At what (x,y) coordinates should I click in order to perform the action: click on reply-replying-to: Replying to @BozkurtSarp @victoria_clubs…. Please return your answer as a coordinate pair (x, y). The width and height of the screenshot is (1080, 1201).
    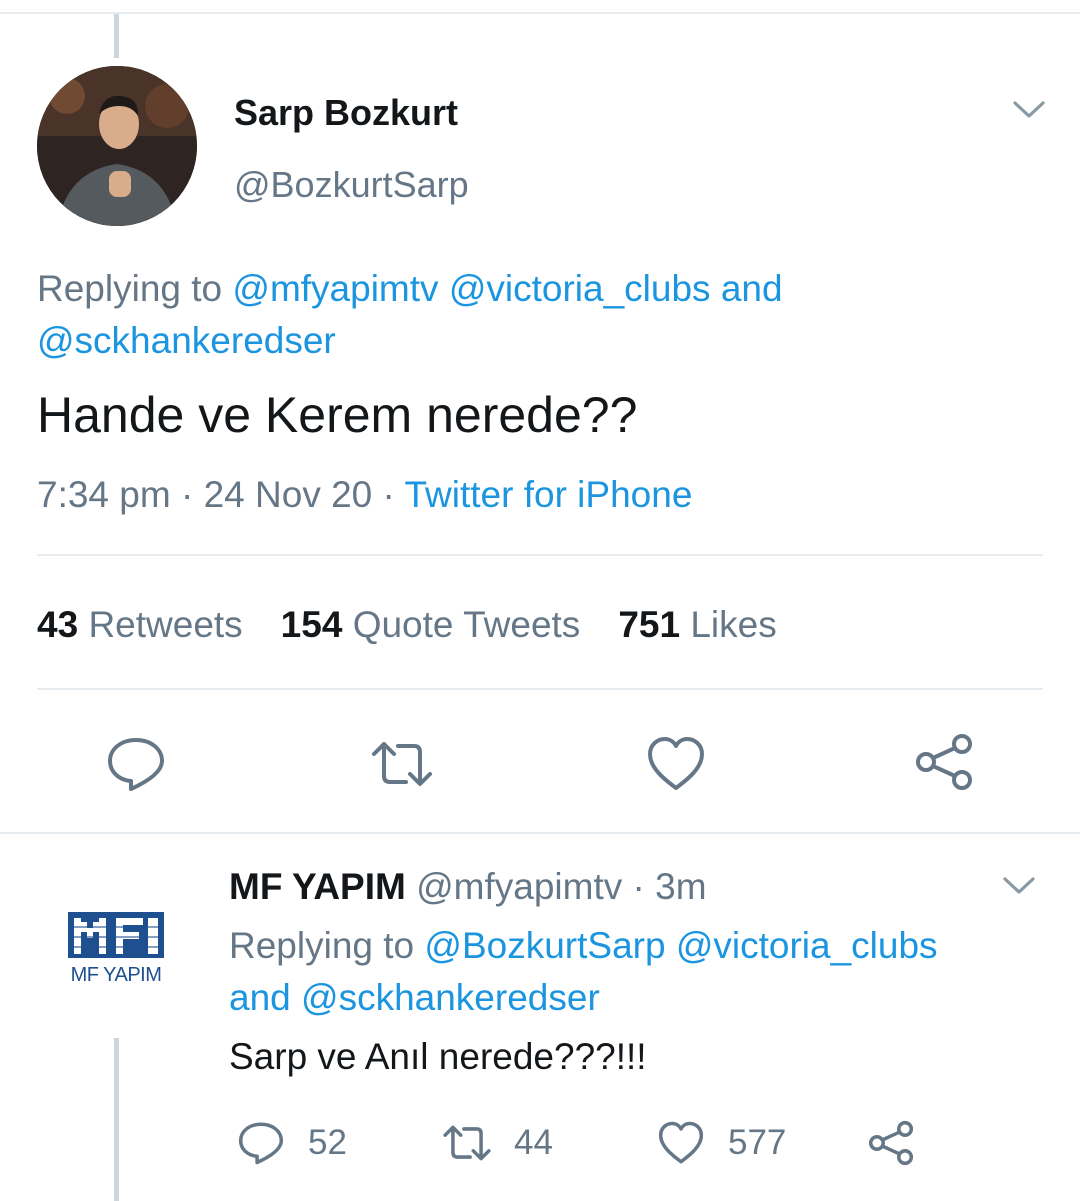
    Looking at the image, I should click on (629, 972).